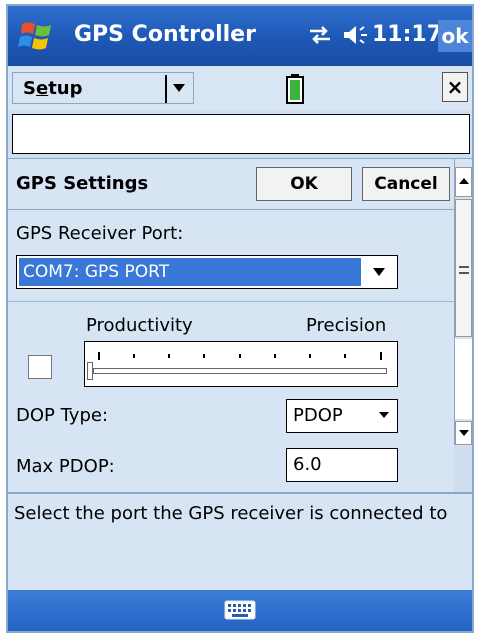  I want to click on scroll-track, so click(463, 379).